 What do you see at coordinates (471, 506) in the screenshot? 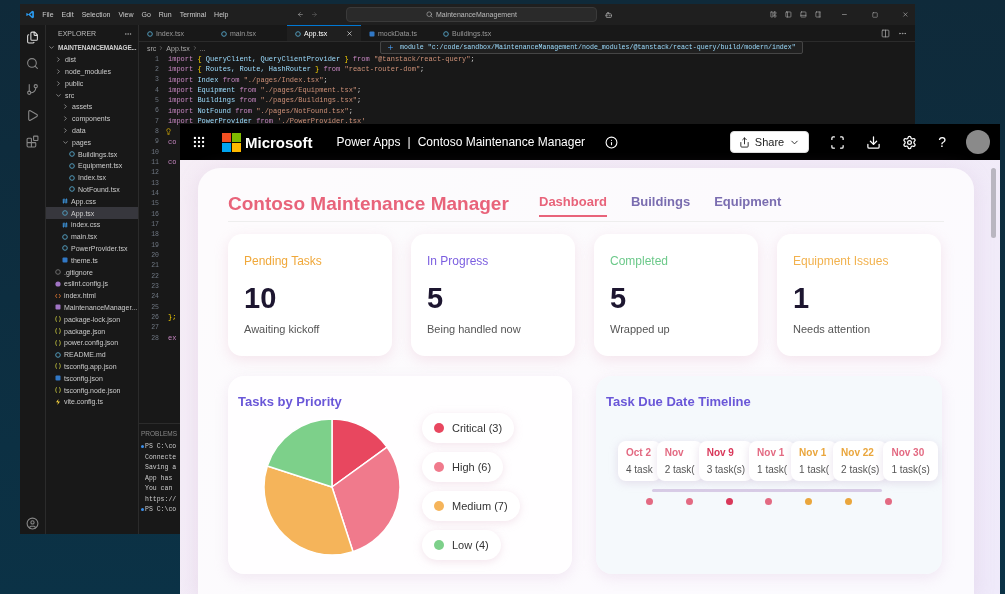
I see `legend-item: Medium (7)` at bounding box center [471, 506].